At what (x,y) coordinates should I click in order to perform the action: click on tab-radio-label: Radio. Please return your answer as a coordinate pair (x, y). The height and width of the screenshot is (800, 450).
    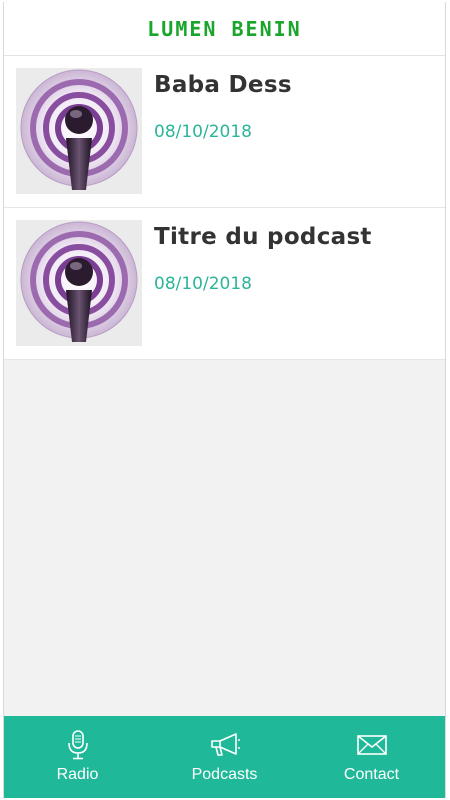
    Looking at the image, I should click on (77, 774).